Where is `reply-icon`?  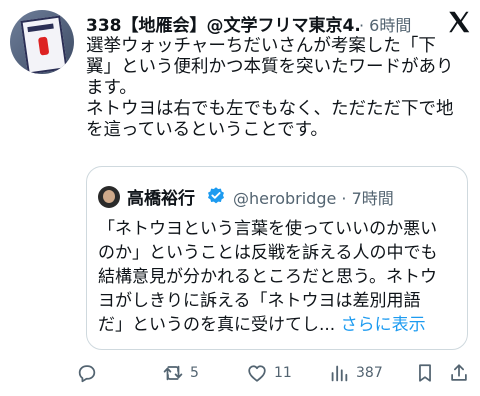 reply-icon is located at coordinates (87, 374).